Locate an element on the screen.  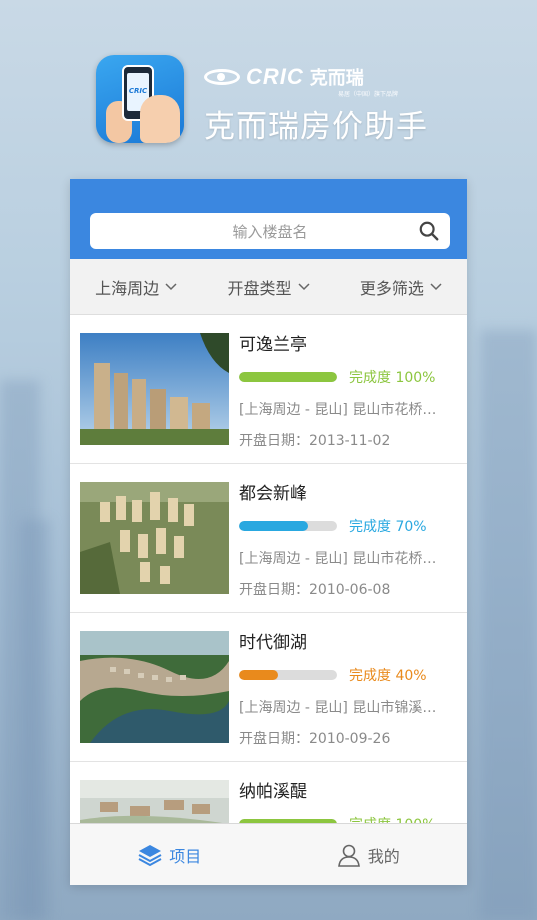
app-name: 克而瑞房价助手 is located at coordinates (316, 127).